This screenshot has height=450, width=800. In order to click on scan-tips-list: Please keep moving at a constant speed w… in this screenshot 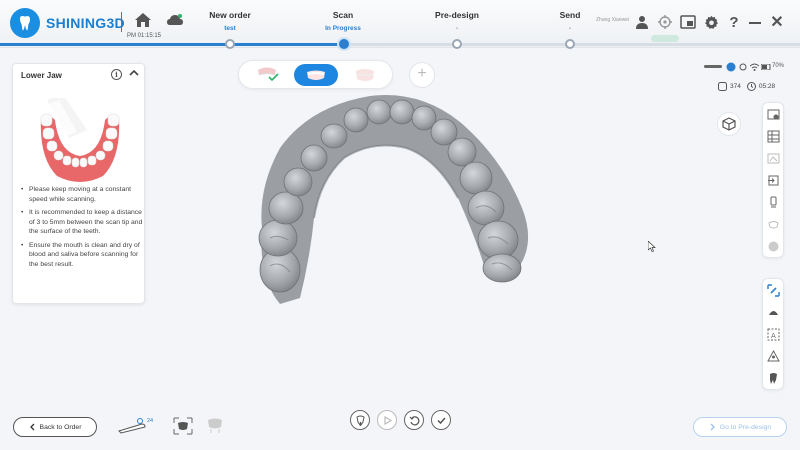, I will do `click(81, 229)`.